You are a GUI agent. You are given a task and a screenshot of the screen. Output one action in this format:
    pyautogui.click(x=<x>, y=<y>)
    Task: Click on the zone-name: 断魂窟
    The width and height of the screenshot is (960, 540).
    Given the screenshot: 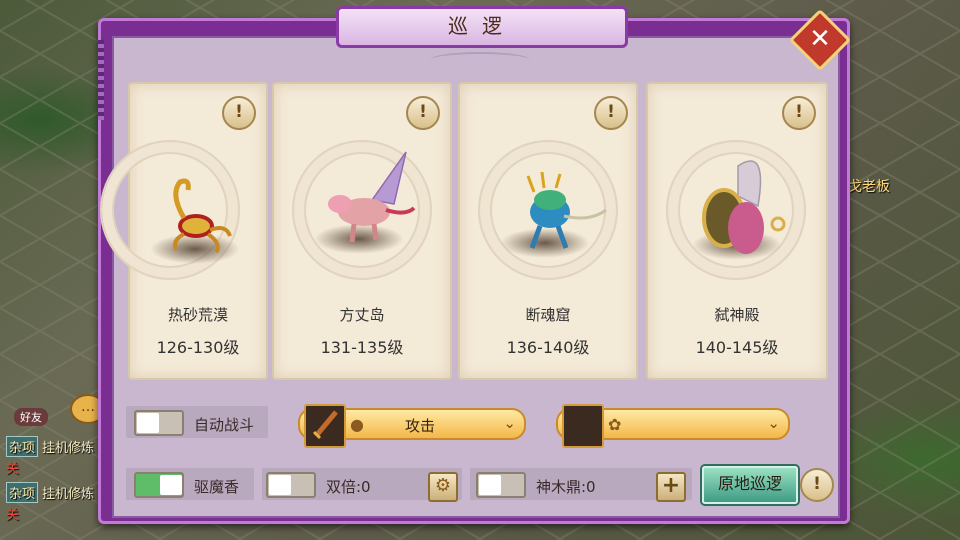 What is the action you would take?
    pyautogui.click(x=548, y=315)
    